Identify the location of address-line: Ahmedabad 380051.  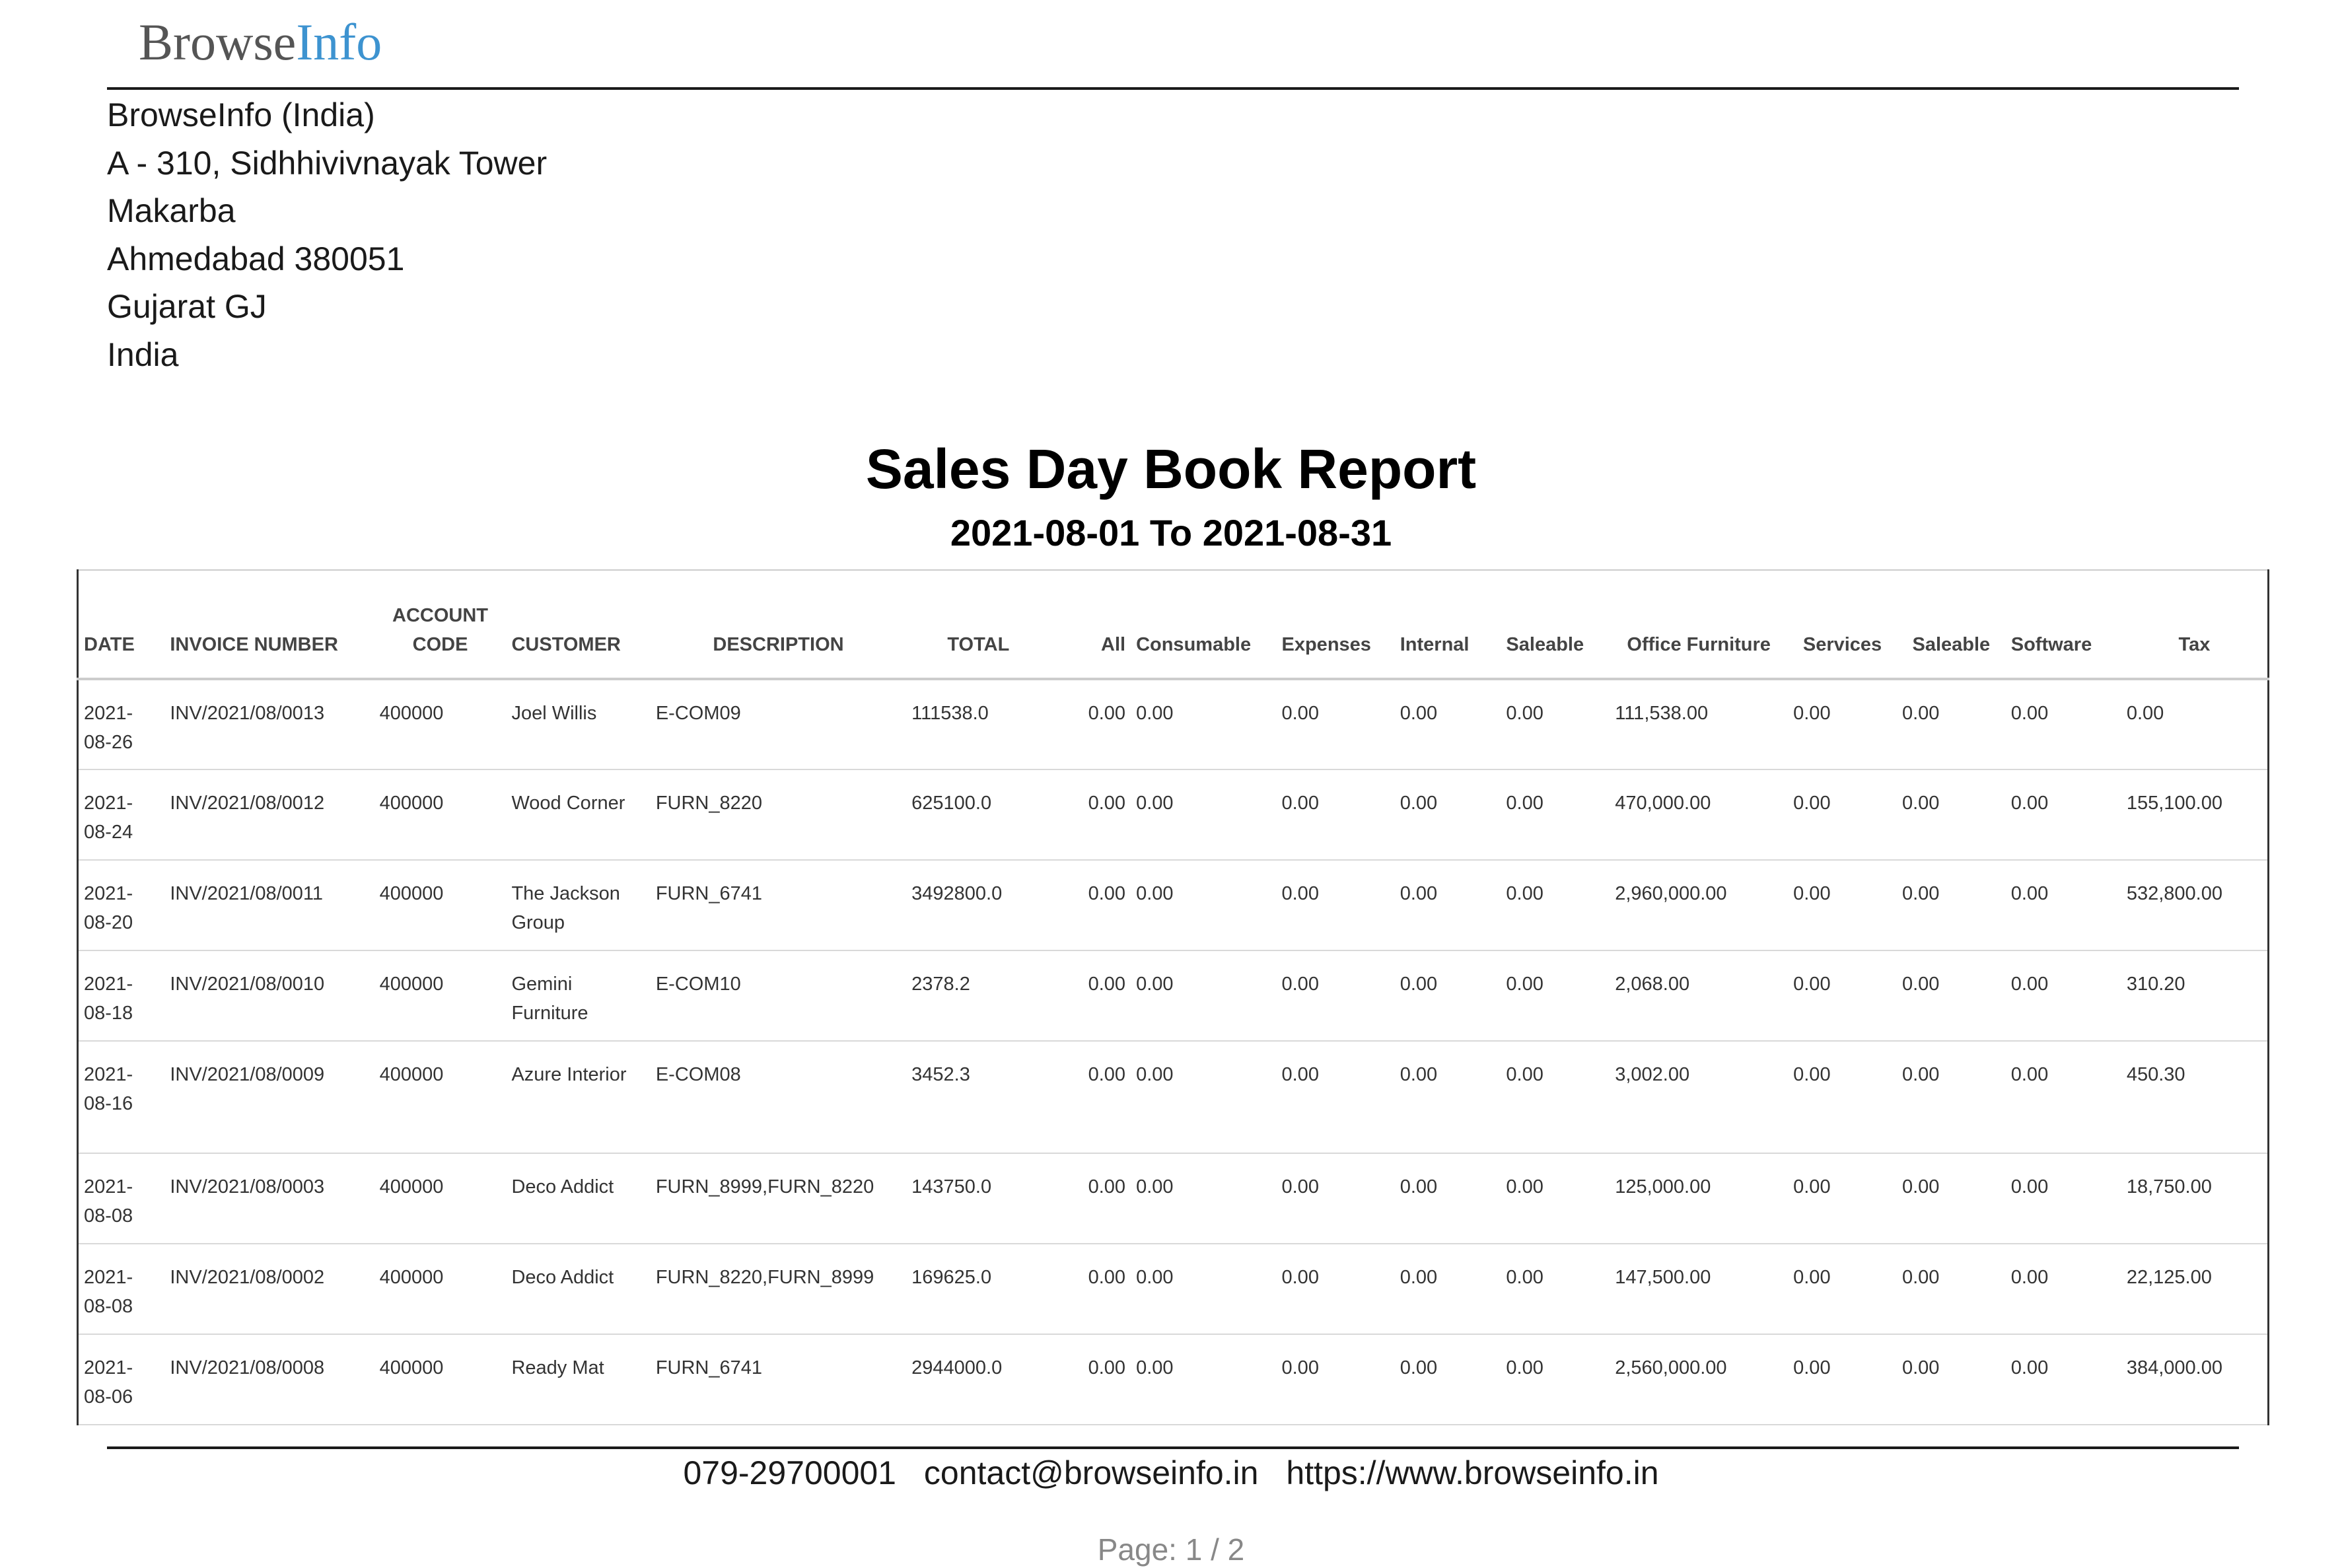
(256, 258).